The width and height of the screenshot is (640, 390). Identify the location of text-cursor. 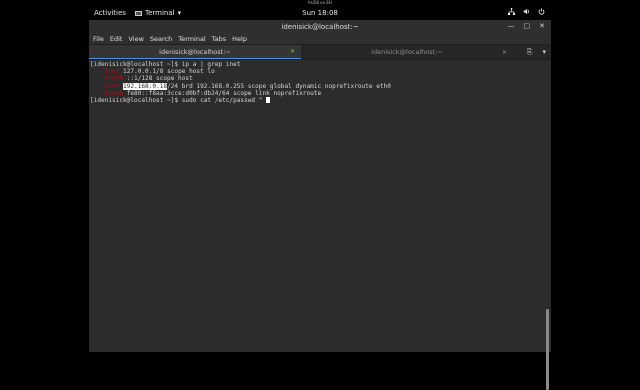
(268, 100).